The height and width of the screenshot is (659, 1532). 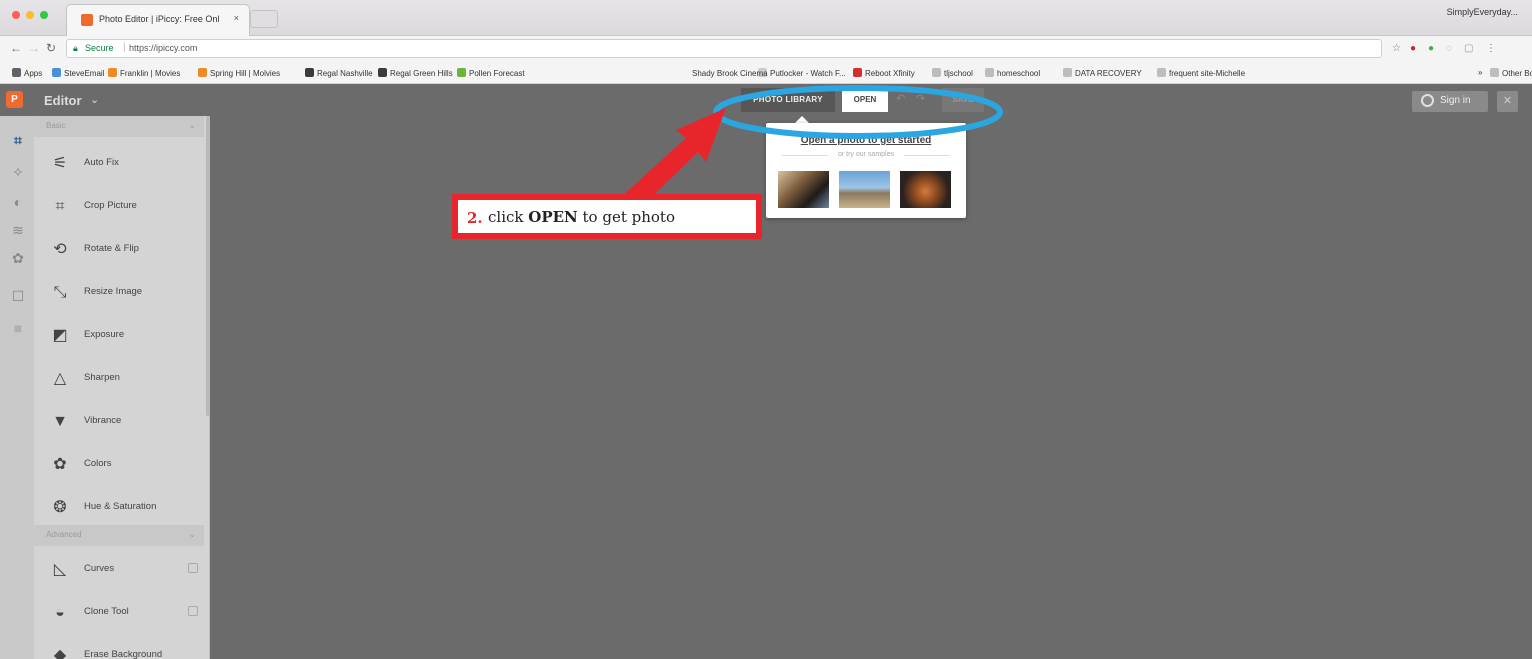 I want to click on touch-up-category-icon: ◐, so click(x=18, y=202).